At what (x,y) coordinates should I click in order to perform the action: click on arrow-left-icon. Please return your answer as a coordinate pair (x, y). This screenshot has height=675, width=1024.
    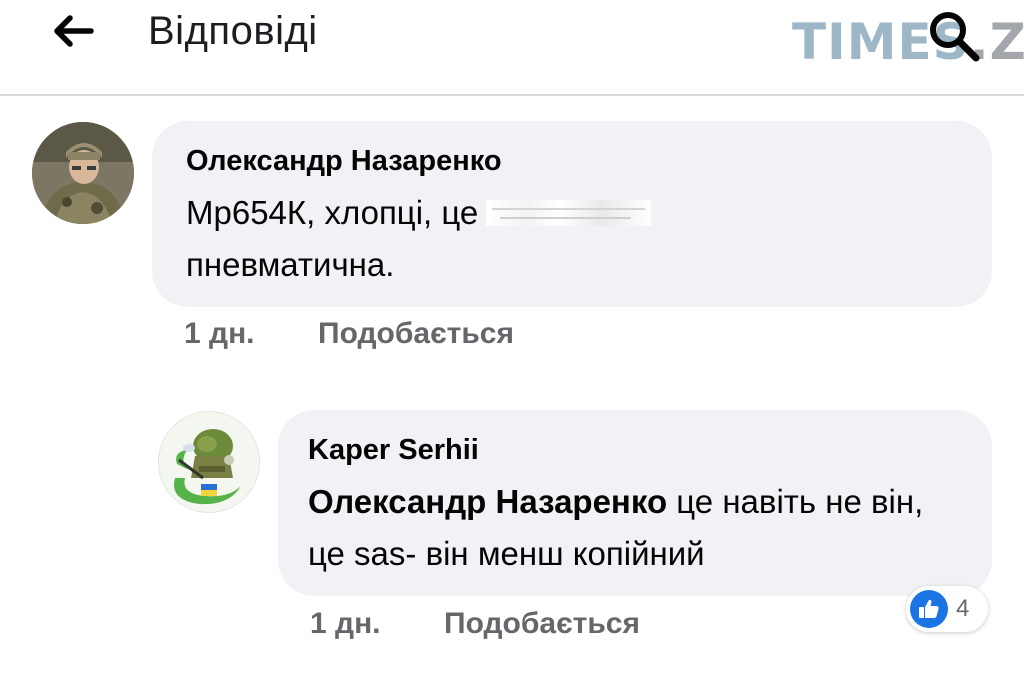
    Looking at the image, I should click on (74, 31).